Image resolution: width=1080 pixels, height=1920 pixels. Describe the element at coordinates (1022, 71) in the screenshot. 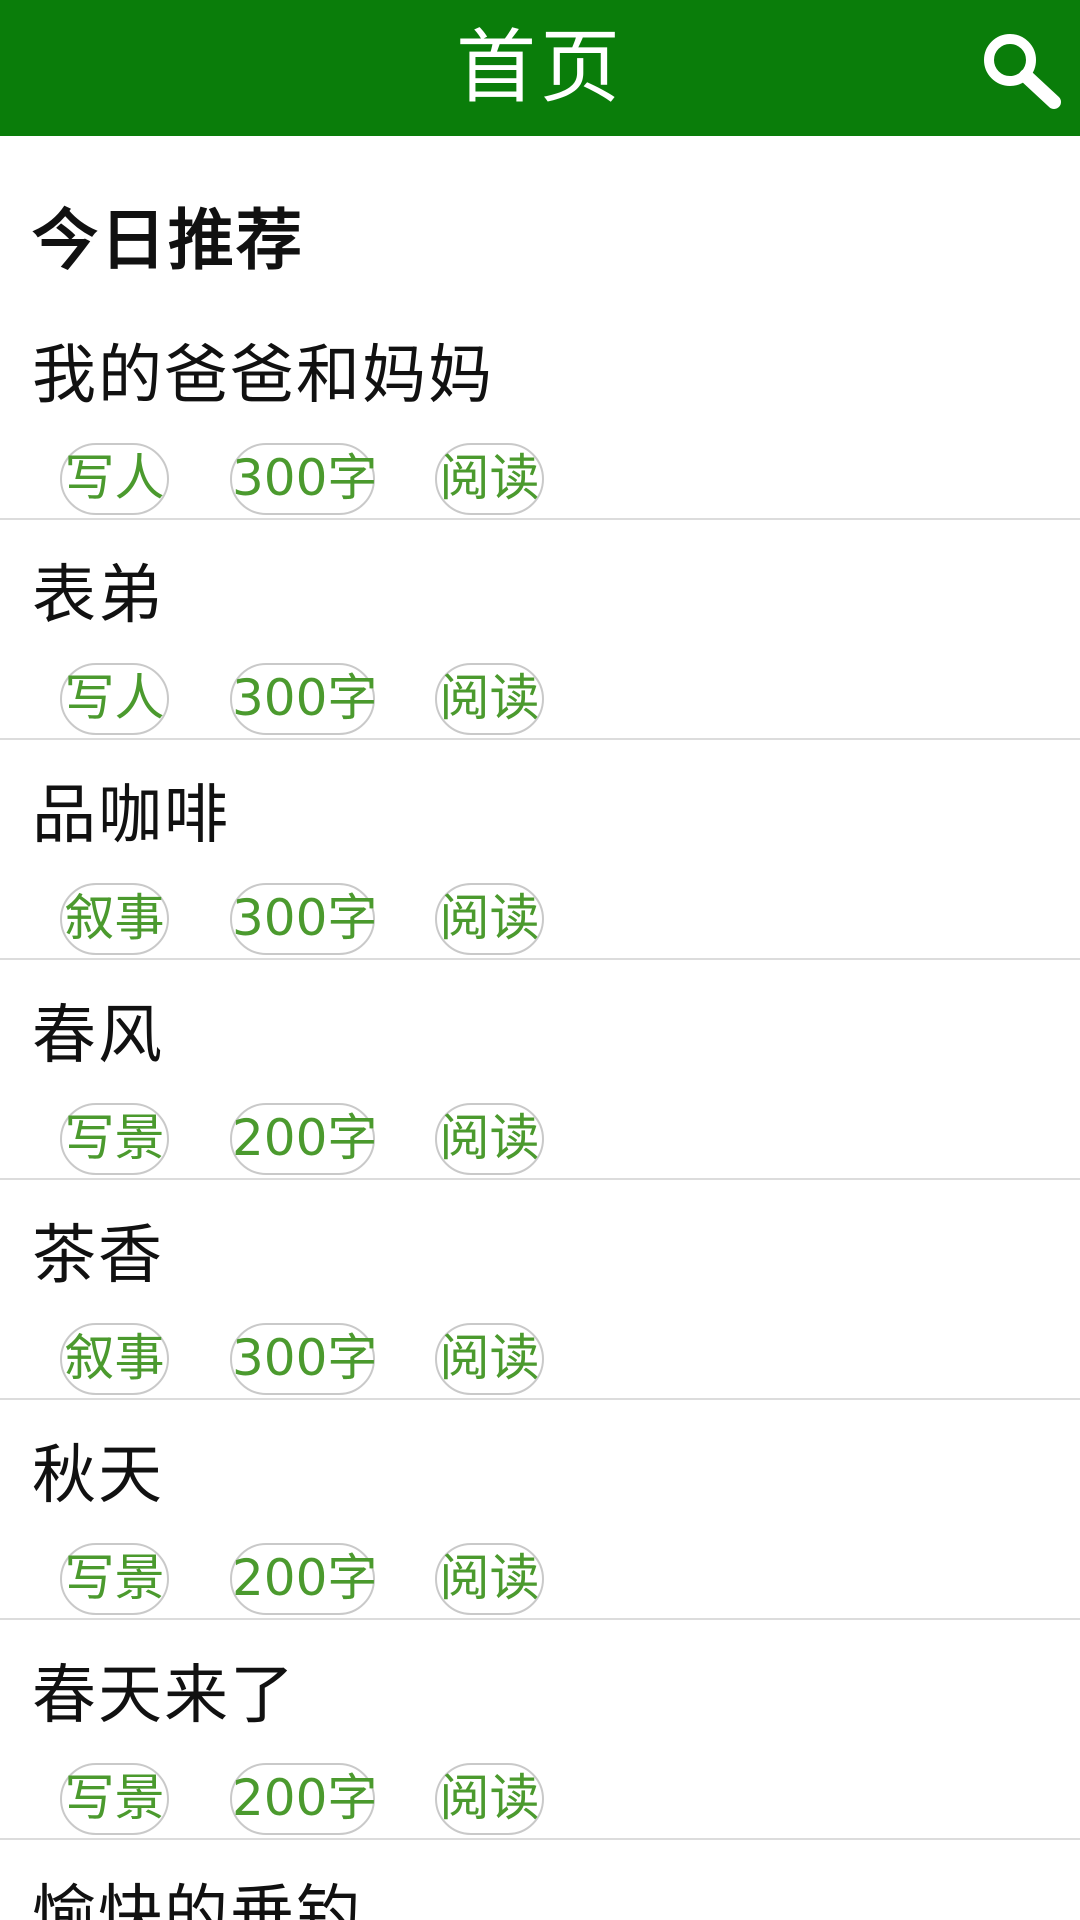

I see `search-icon` at that location.